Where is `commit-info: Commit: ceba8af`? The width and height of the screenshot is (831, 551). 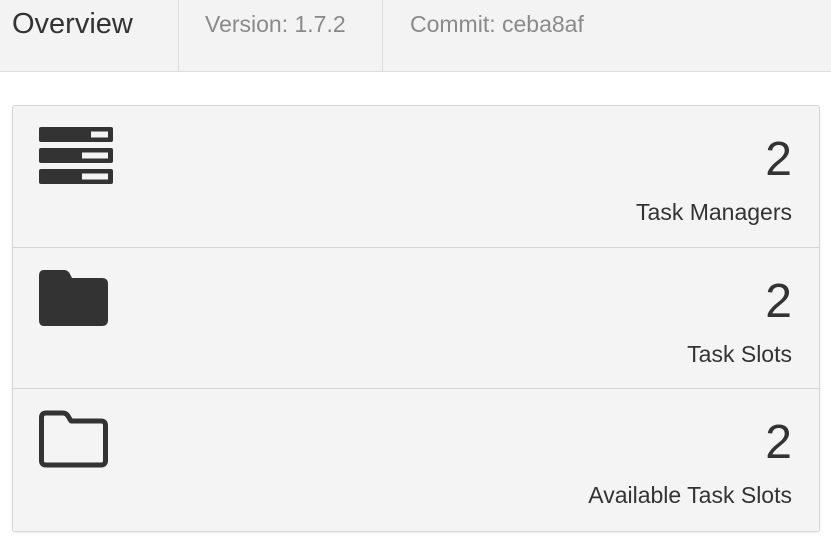
commit-info: Commit: ceba8af is located at coordinates (497, 24).